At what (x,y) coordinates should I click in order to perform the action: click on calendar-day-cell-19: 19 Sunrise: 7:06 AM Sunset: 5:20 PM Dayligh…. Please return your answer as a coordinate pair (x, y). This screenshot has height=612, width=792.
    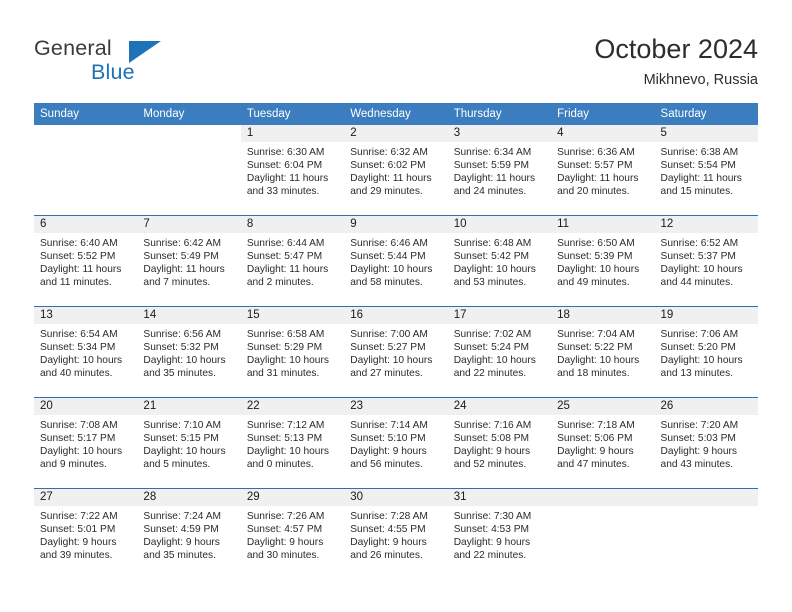
    Looking at the image, I should click on (706, 352).